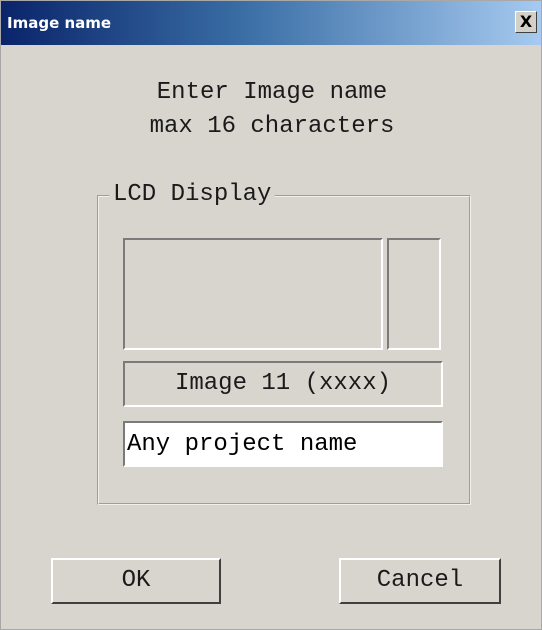 The image size is (542, 630). I want to click on lcd-image-label: Image 11 (xxxx), so click(283, 384).